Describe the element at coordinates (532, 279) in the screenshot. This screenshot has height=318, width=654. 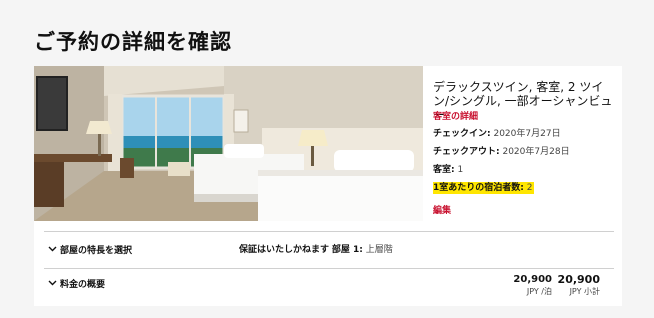
I see `nightly-amount: 20,900` at that location.